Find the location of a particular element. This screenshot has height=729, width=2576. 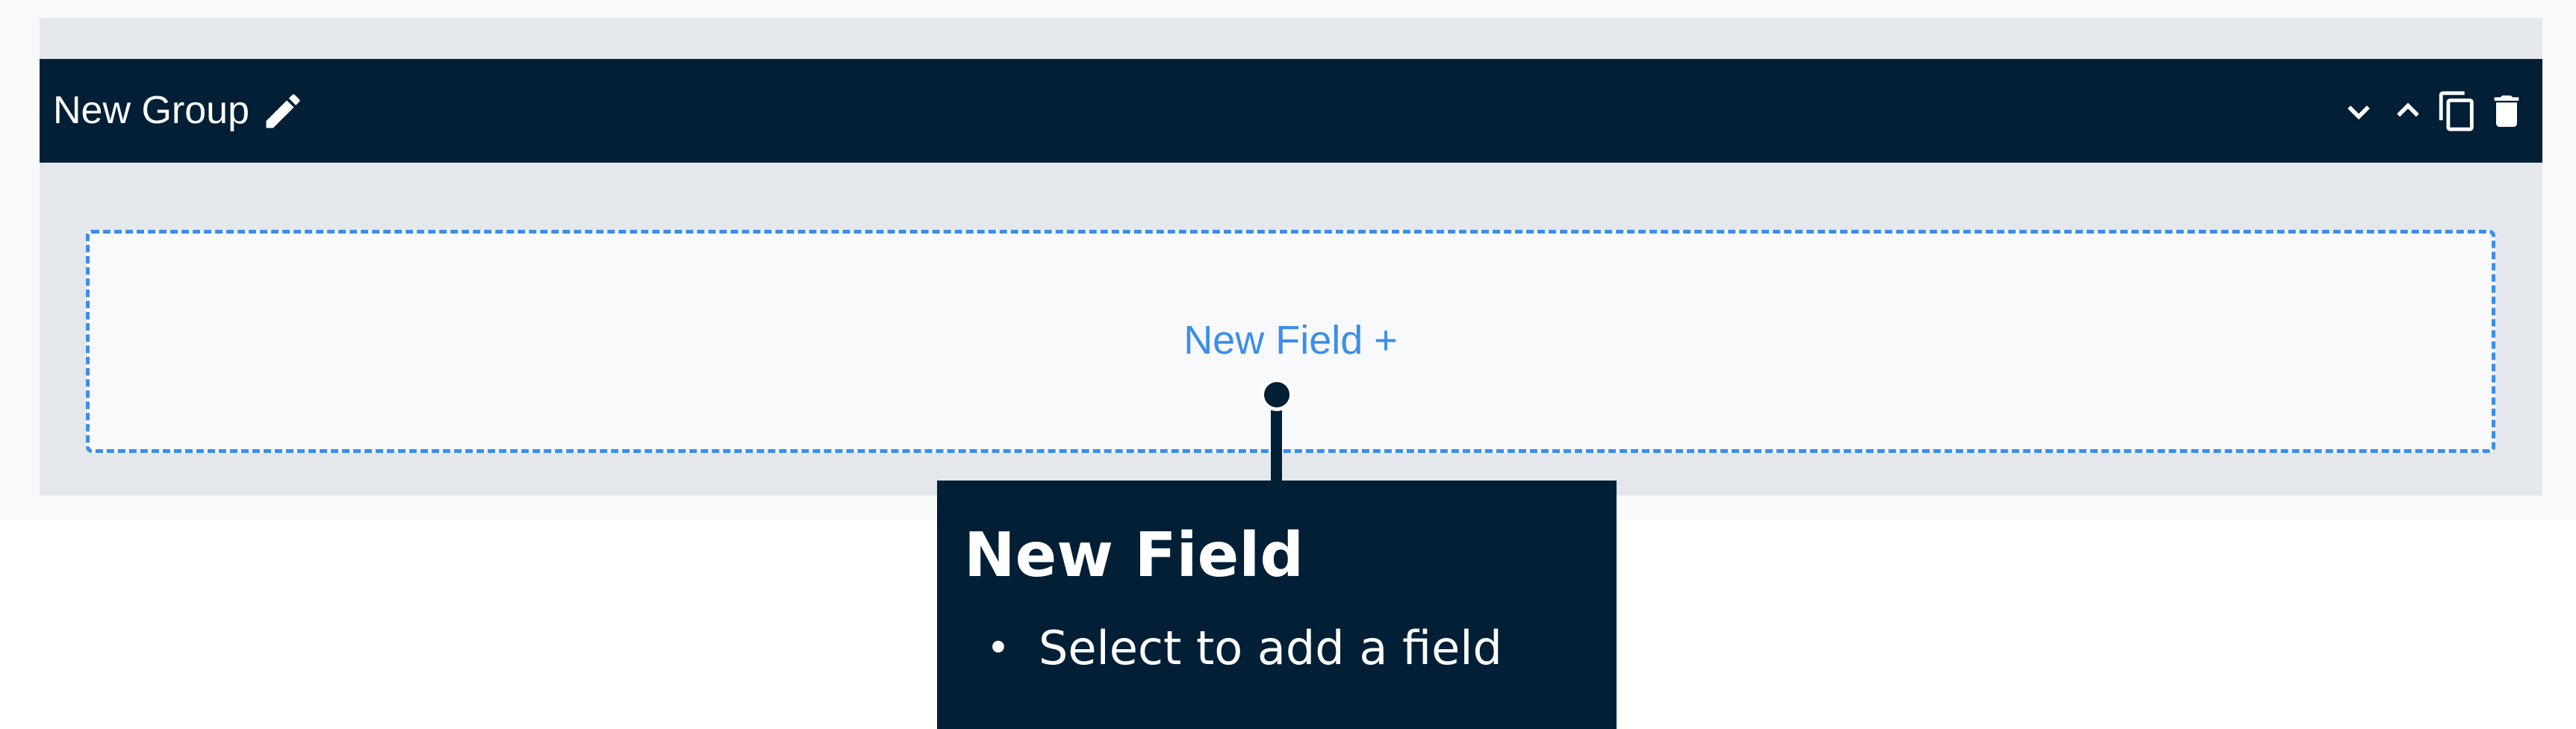

group-header: New Group is located at coordinates (1291, 111).